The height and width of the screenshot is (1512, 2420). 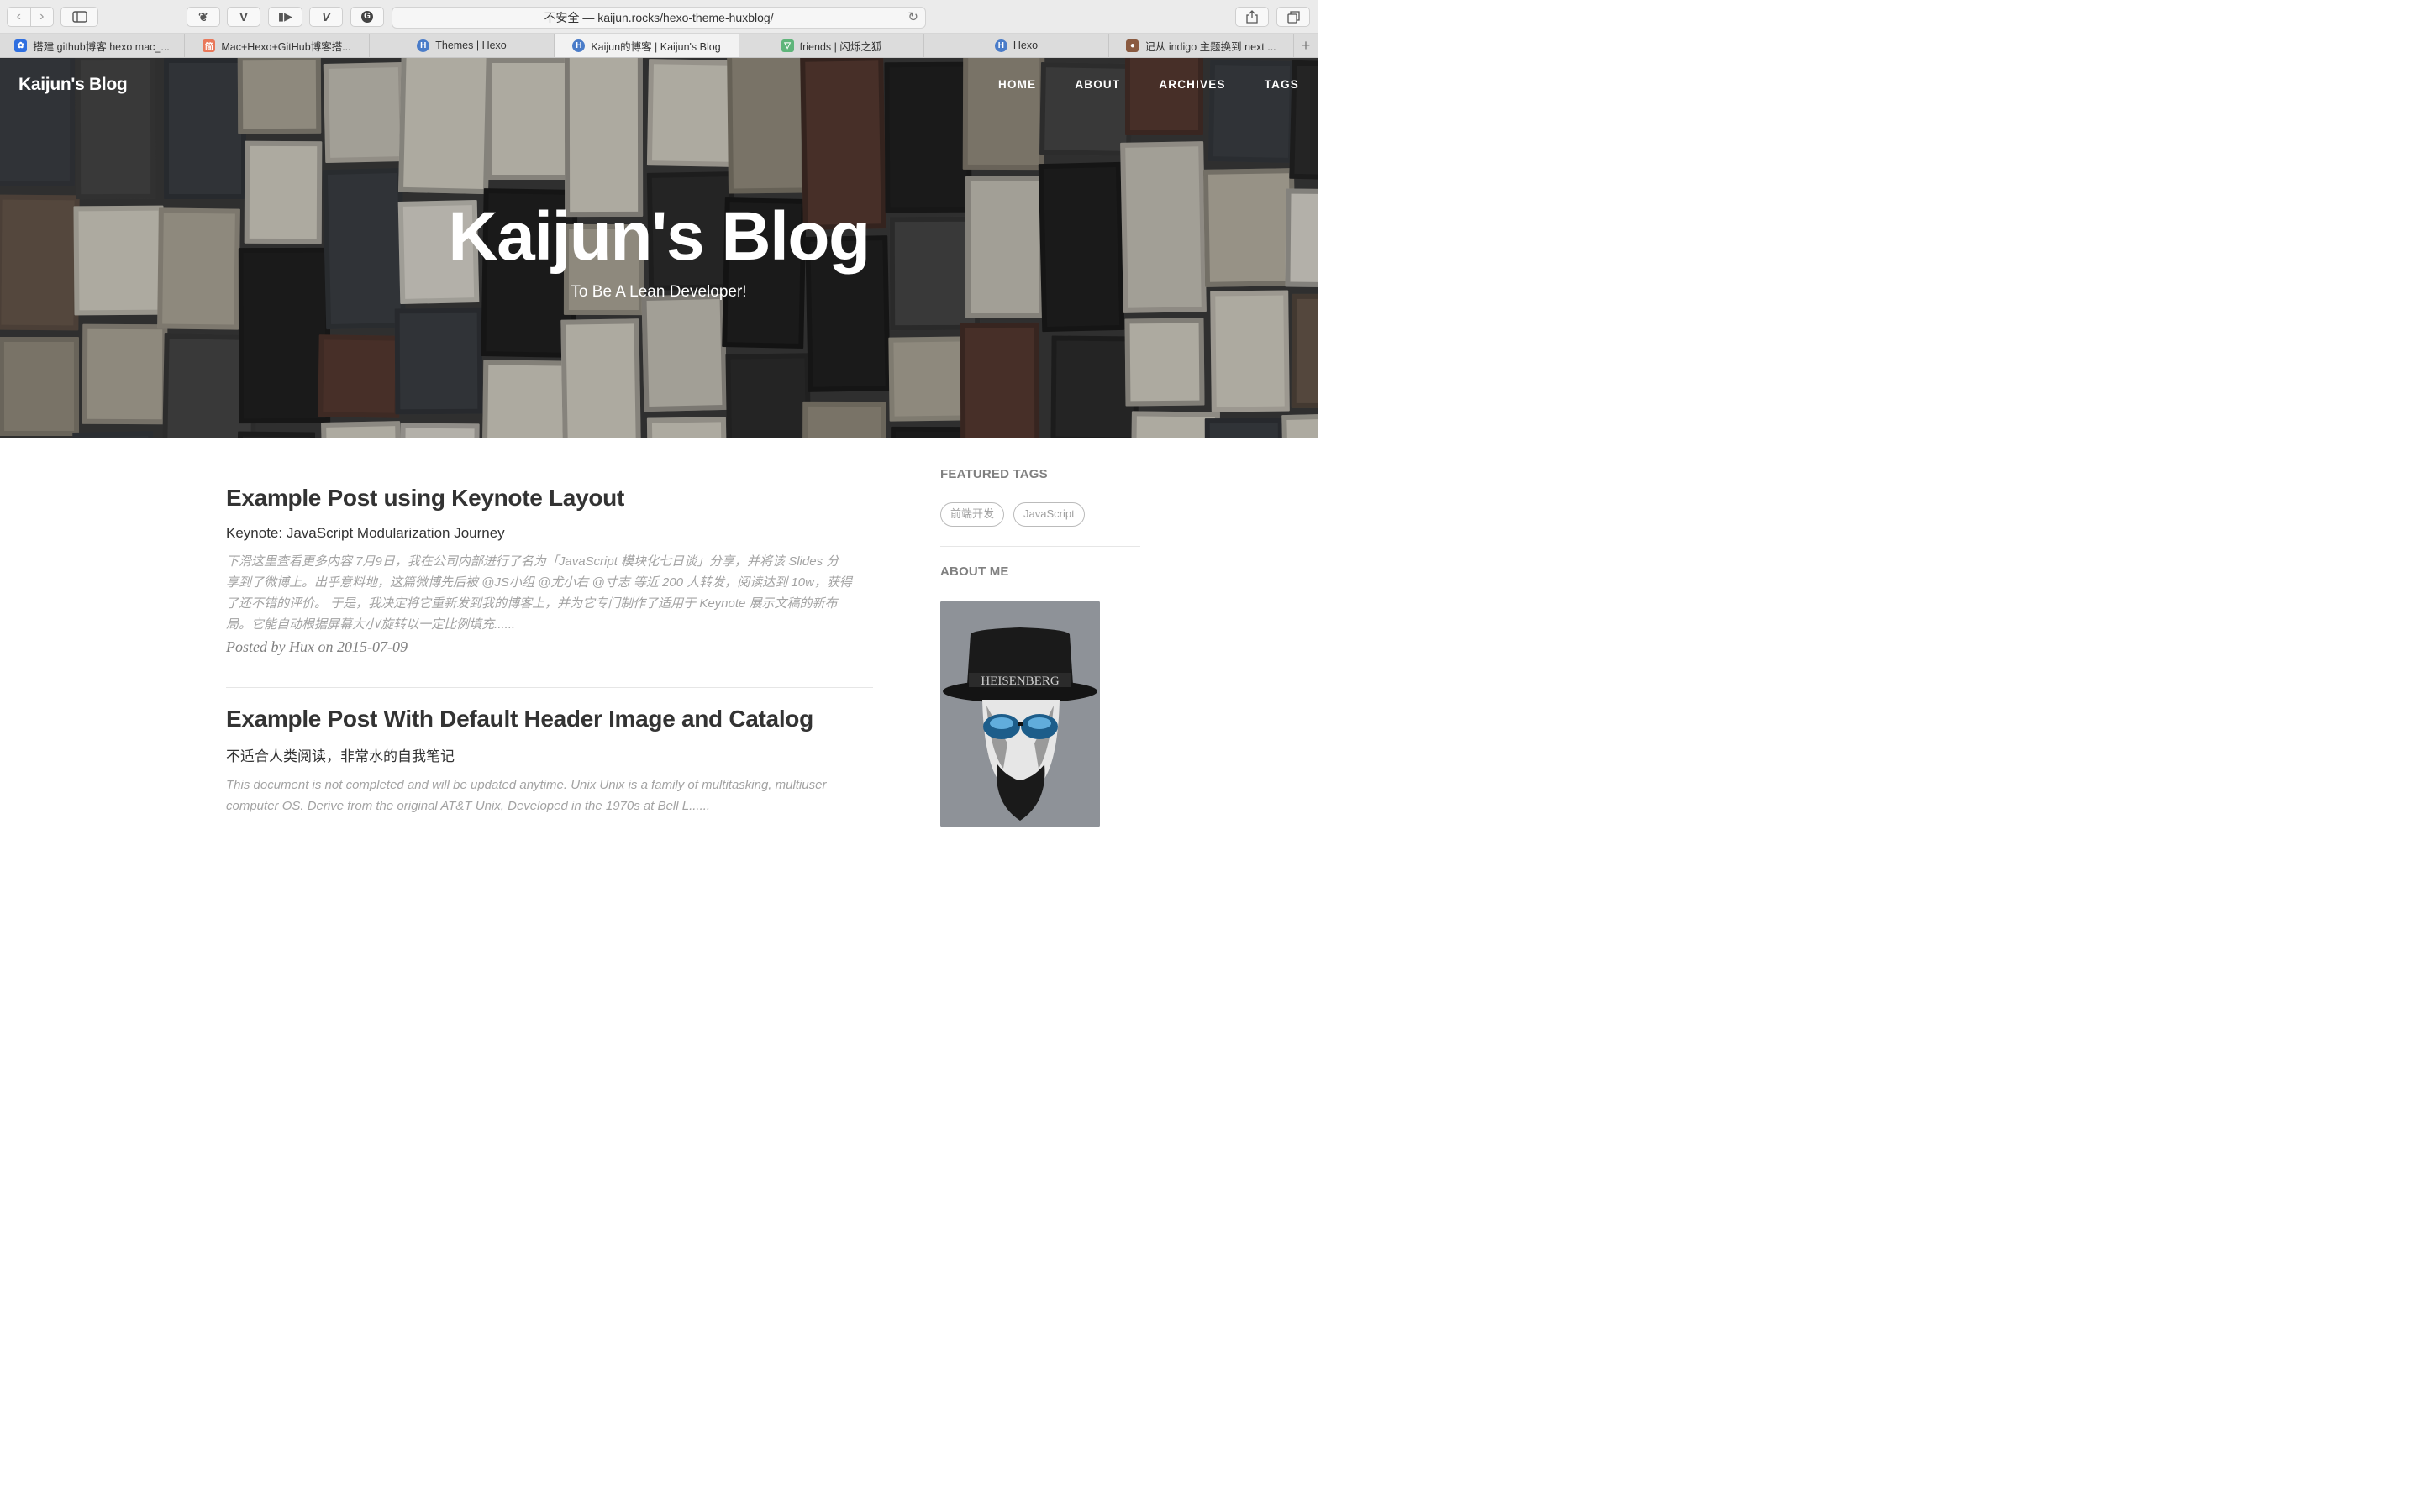 What do you see at coordinates (659, 292) in the screenshot?
I see `hero-subtitle: To Be A Lean Developer!` at bounding box center [659, 292].